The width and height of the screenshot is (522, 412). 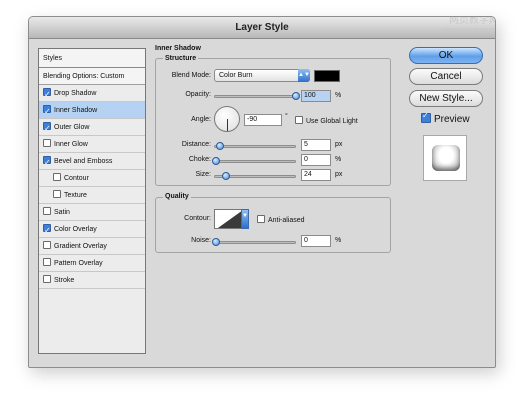 What do you see at coordinates (338, 240) in the screenshot?
I see `noise-unit: %` at bounding box center [338, 240].